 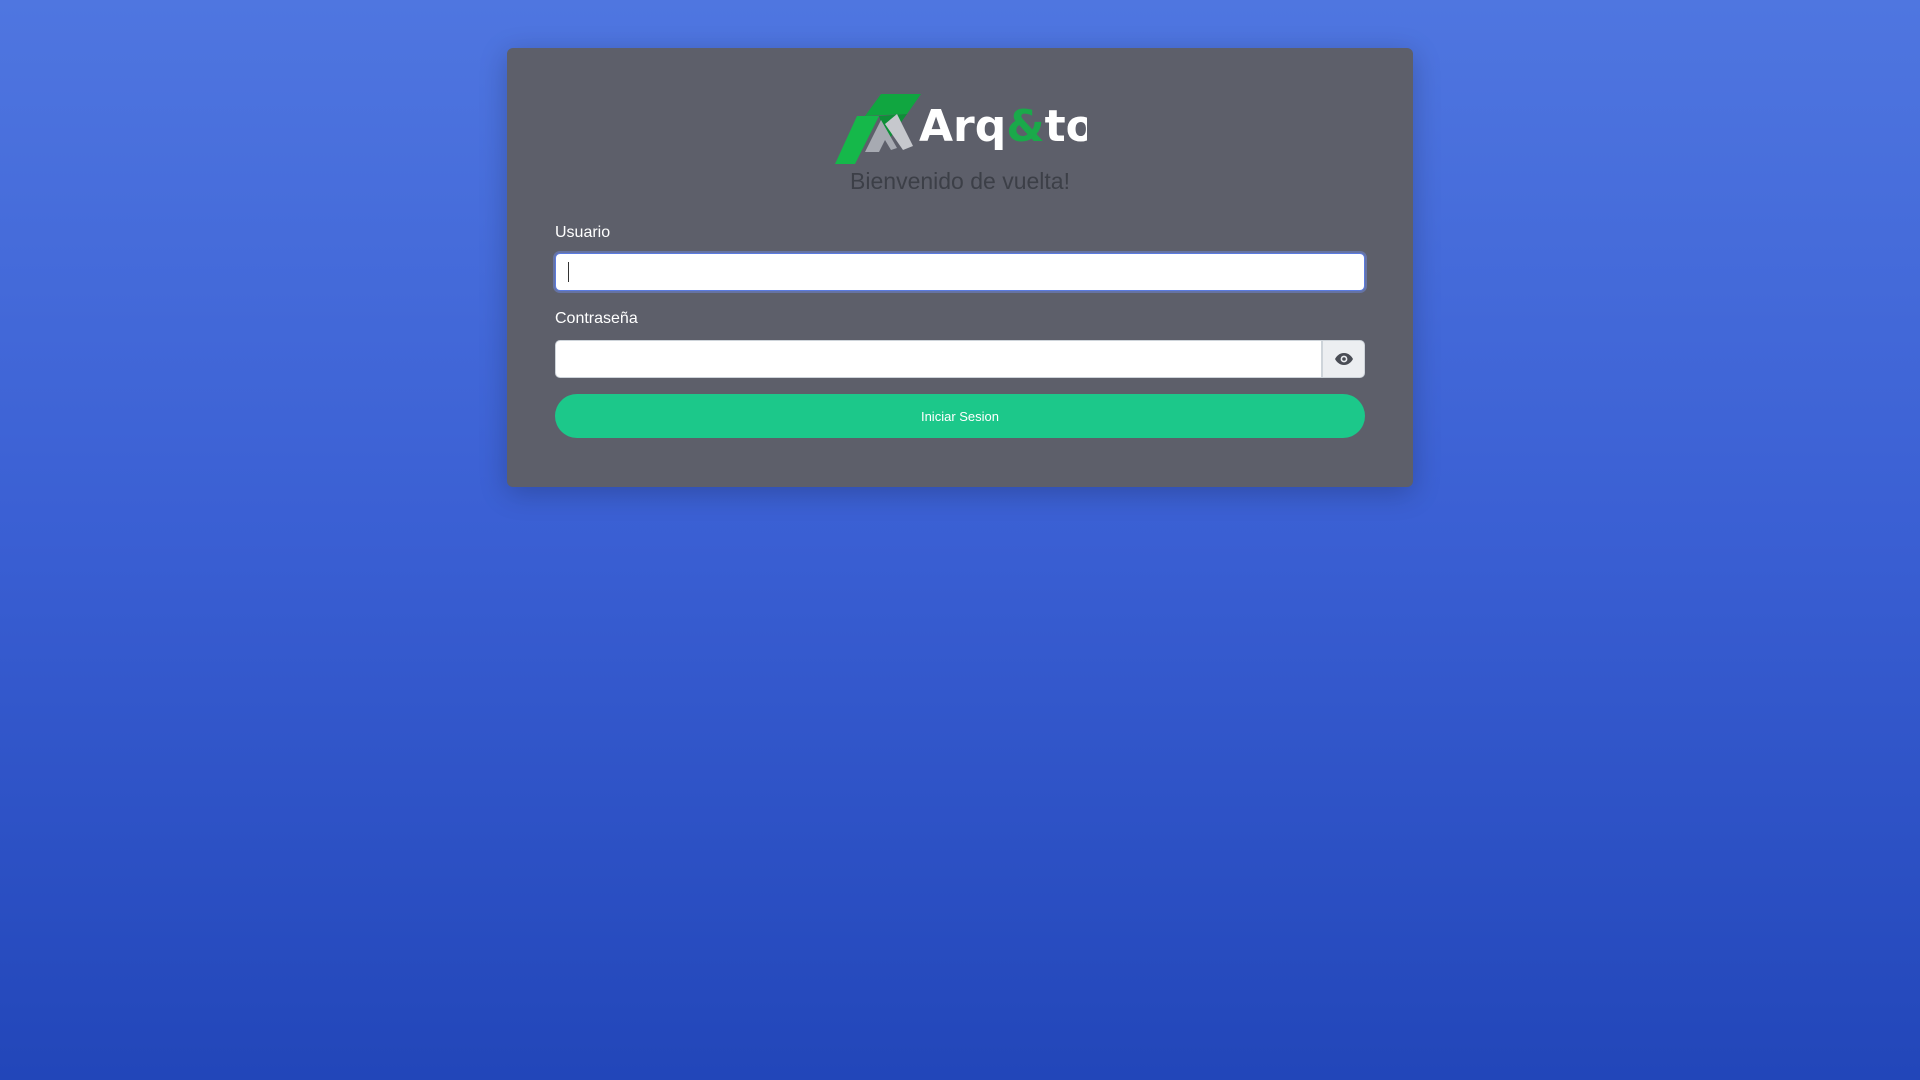 I want to click on username-label: Usuario, so click(x=583, y=232).